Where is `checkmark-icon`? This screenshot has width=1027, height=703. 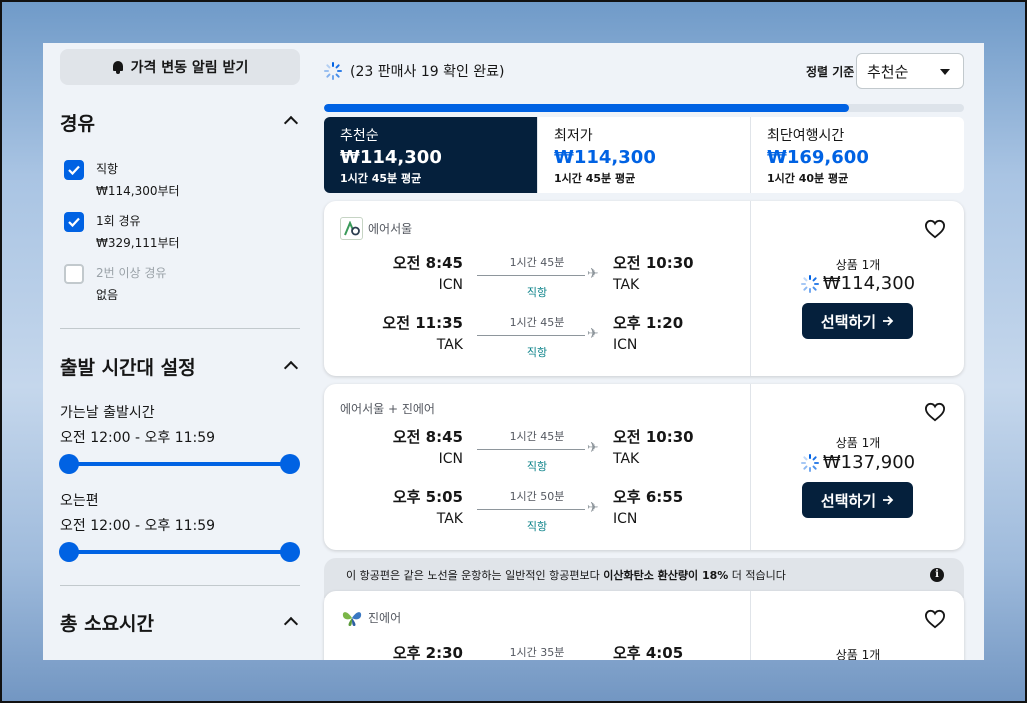 checkmark-icon is located at coordinates (74, 170).